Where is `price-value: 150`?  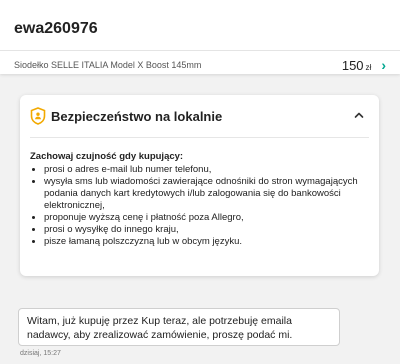 price-value: 150 is located at coordinates (352, 65).